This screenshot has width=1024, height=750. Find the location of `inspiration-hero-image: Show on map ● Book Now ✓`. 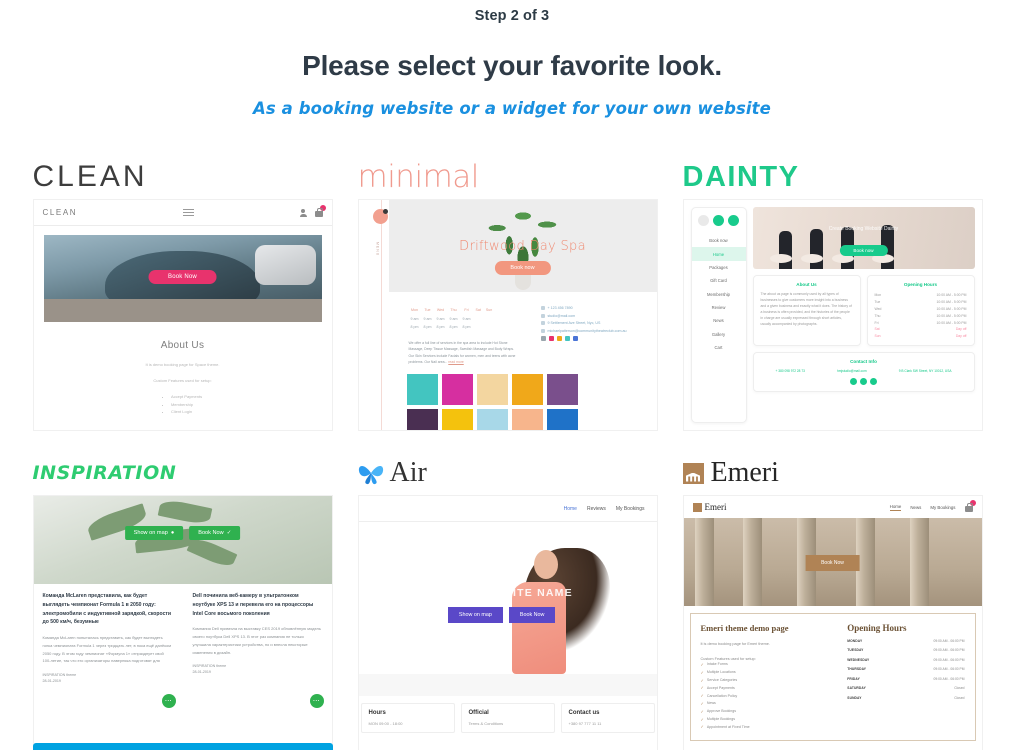

inspiration-hero-image: Show on map ● Book Now ✓ is located at coordinates (182, 540).